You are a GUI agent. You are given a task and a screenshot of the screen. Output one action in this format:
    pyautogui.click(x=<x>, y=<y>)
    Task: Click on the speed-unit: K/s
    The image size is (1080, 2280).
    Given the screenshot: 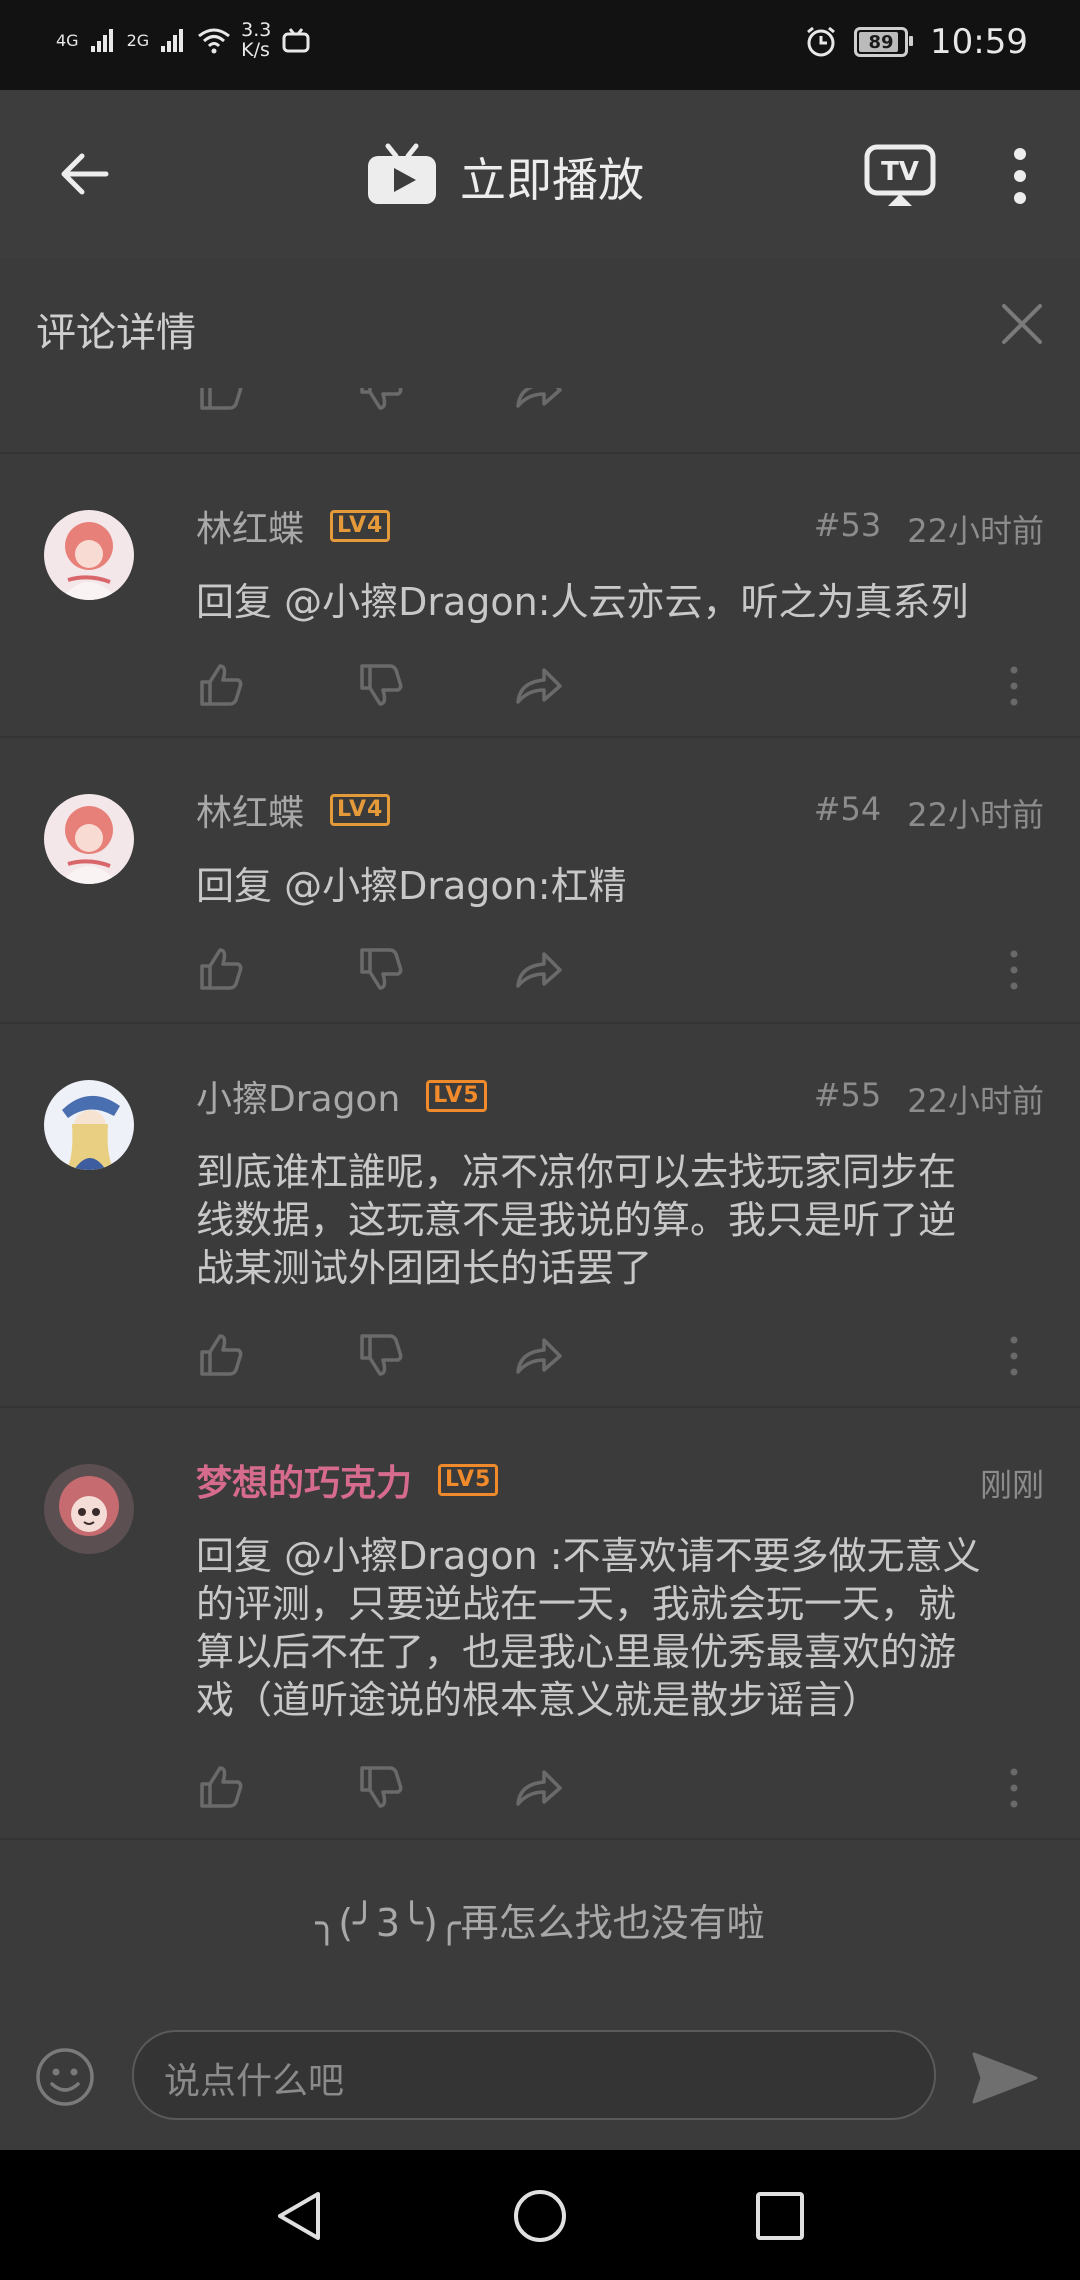 What is the action you would take?
    pyautogui.click(x=255, y=50)
    